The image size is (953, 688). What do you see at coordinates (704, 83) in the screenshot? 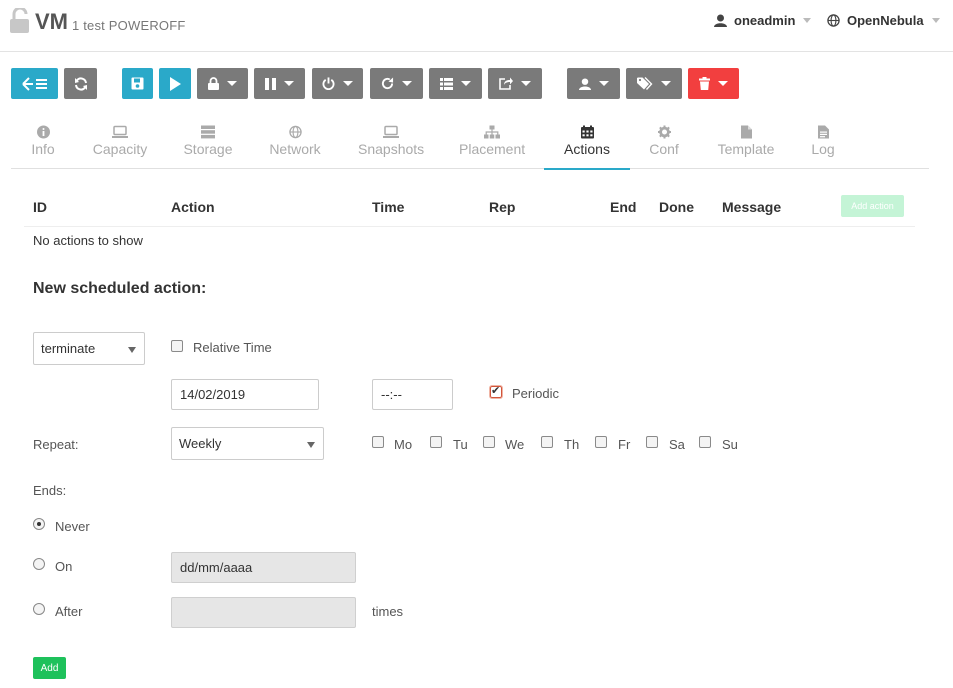
I see `trash-icon` at bounding box center [704, 83].